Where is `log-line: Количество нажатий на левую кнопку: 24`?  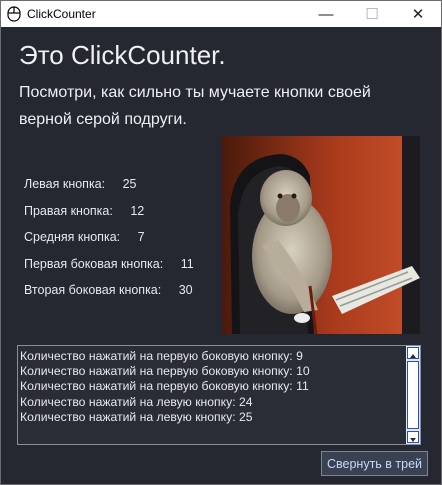
log-line: Количество нажатий на левую кнопку: 24 is located at coordinates (136, 401).